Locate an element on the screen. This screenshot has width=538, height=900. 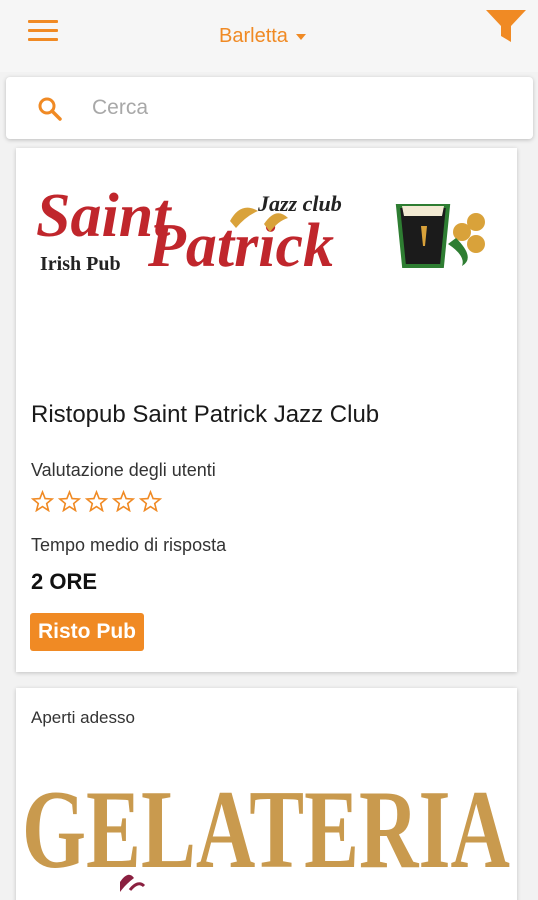
category-badge: Risto Pub is located at coordinates (87, 632).